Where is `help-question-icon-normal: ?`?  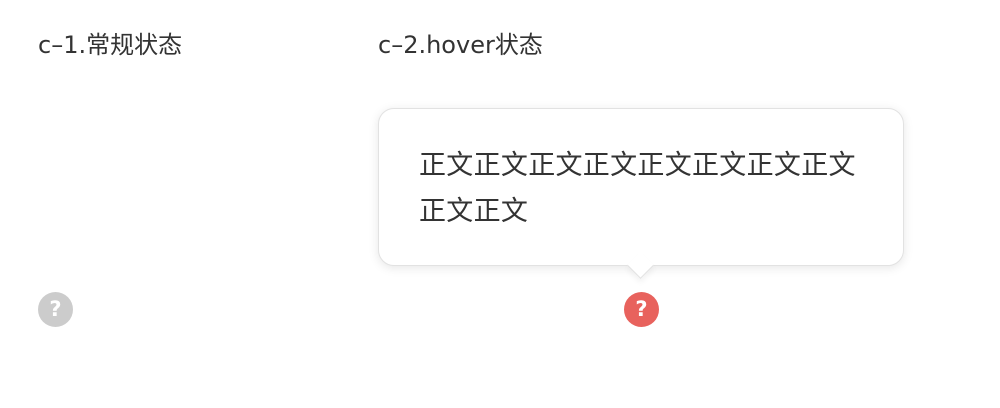
help-question-icon-normal: ? is located at coordinates (55, 309).